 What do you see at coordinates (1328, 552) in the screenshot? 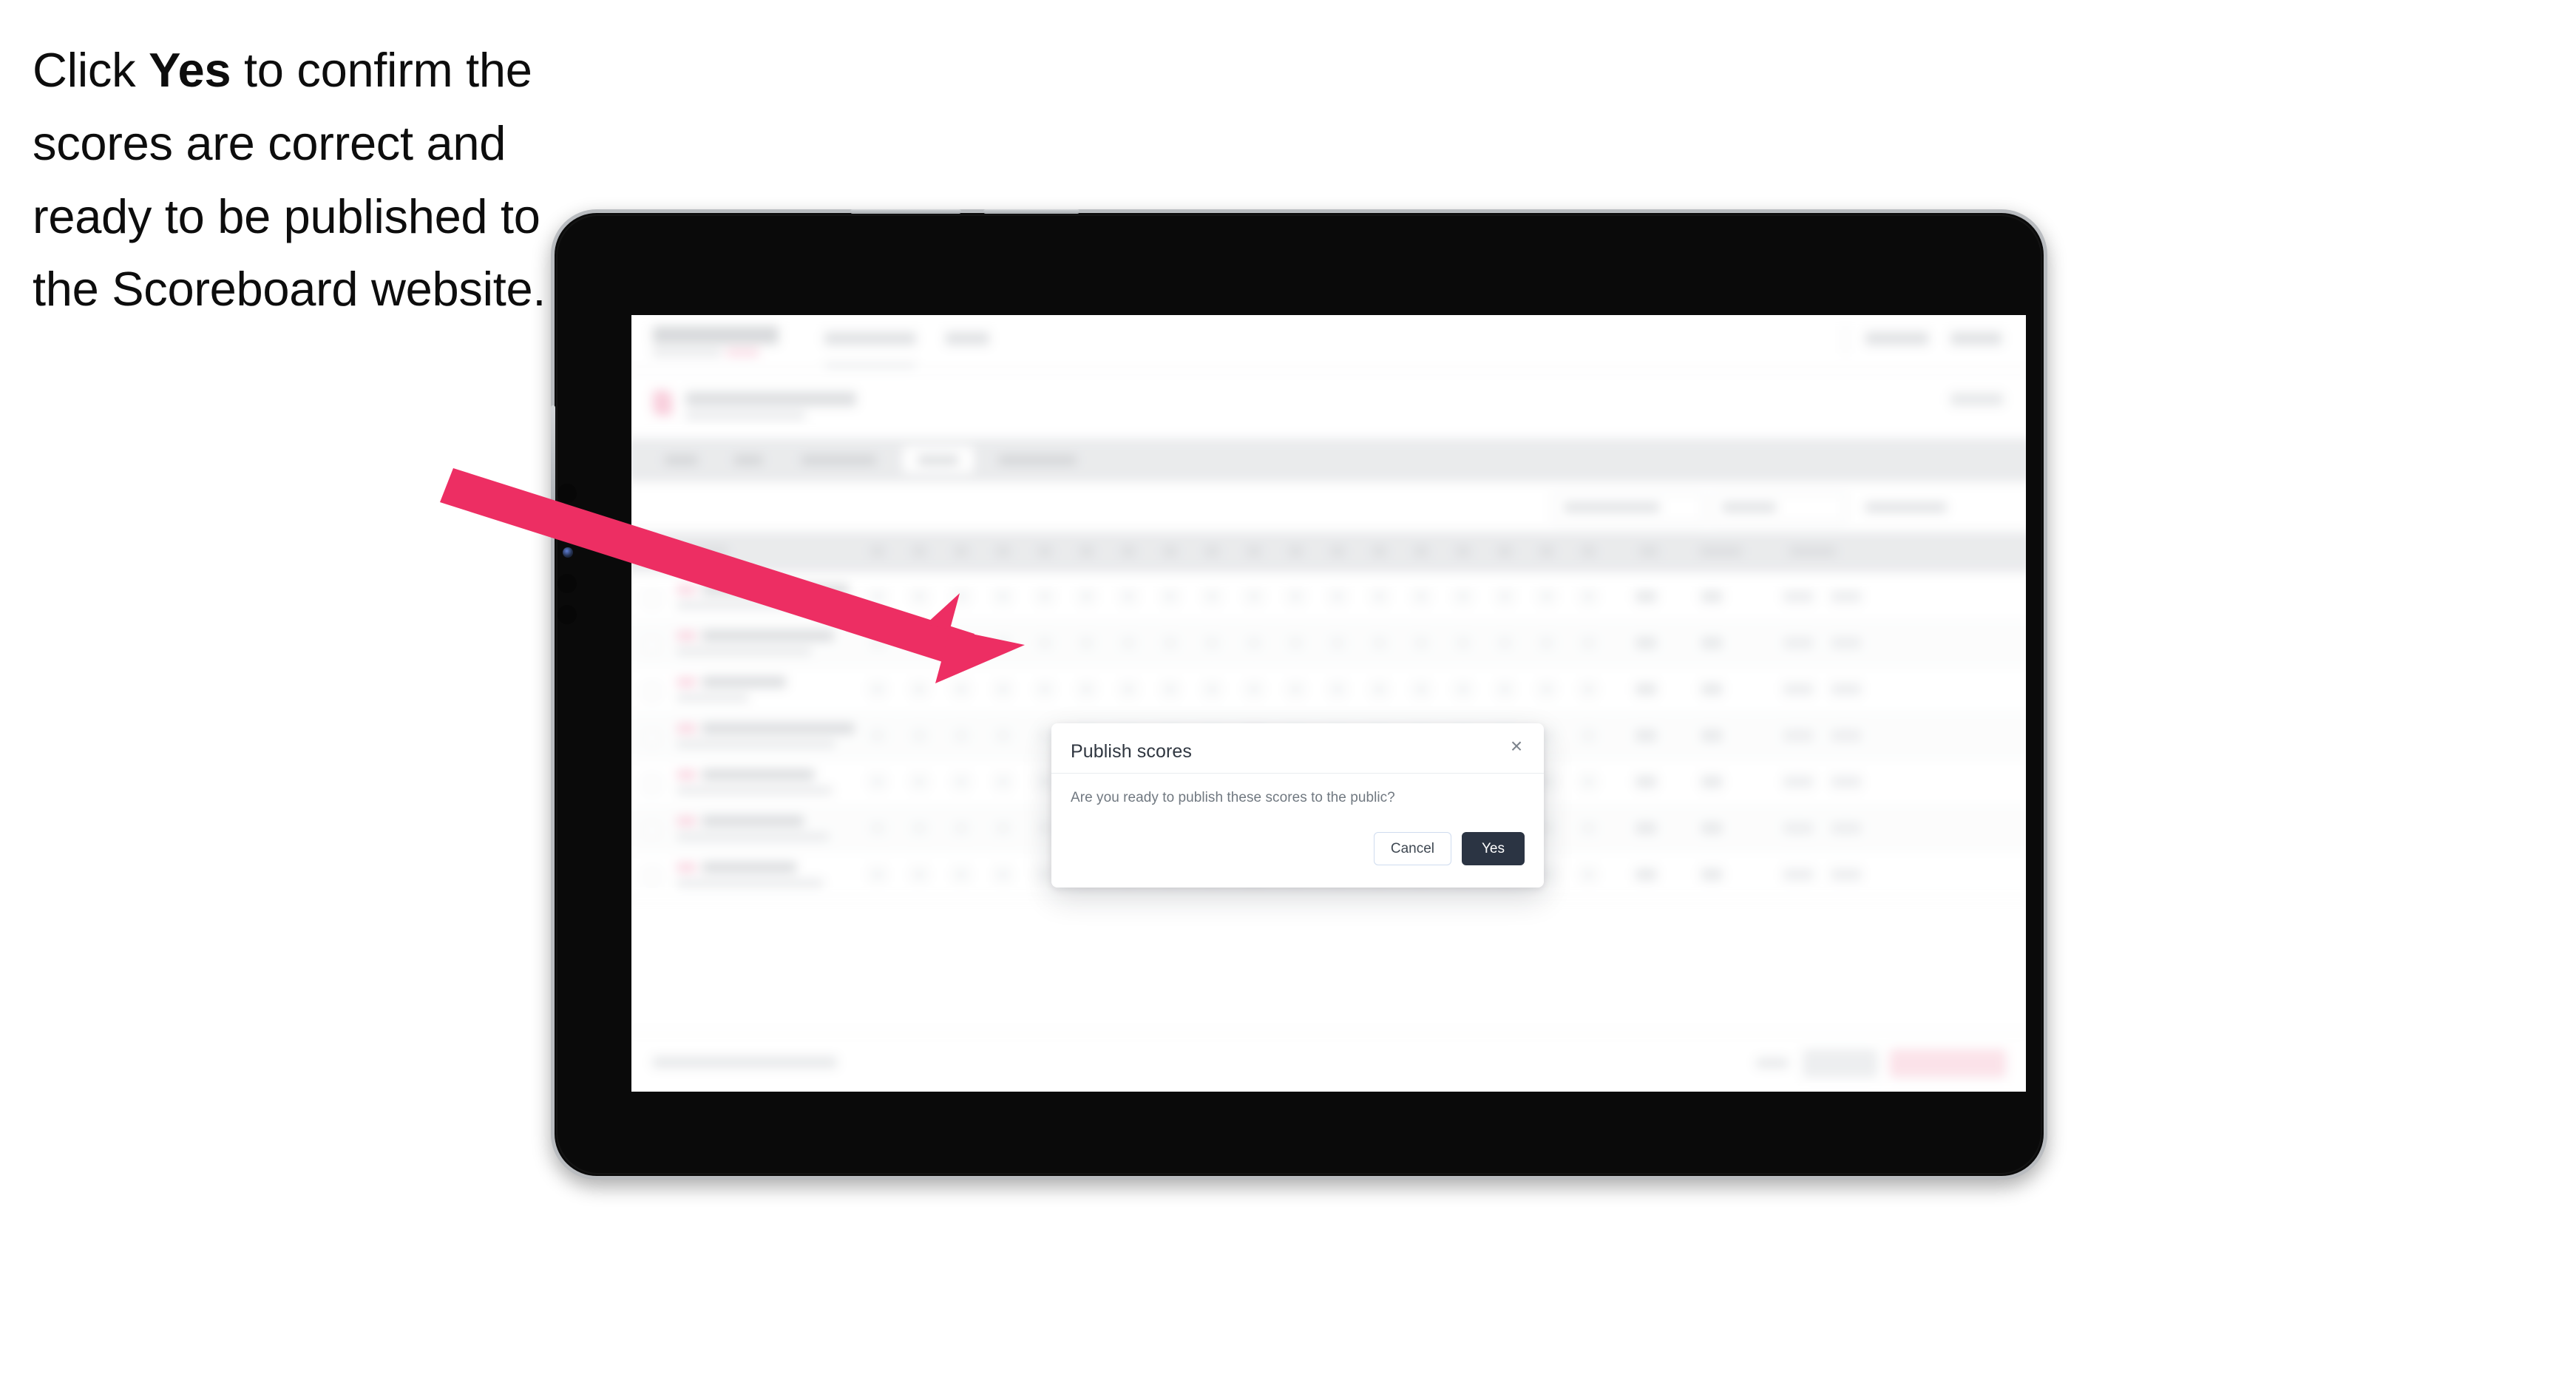
I see `results-table-header` at bounding box center [1328, 552].